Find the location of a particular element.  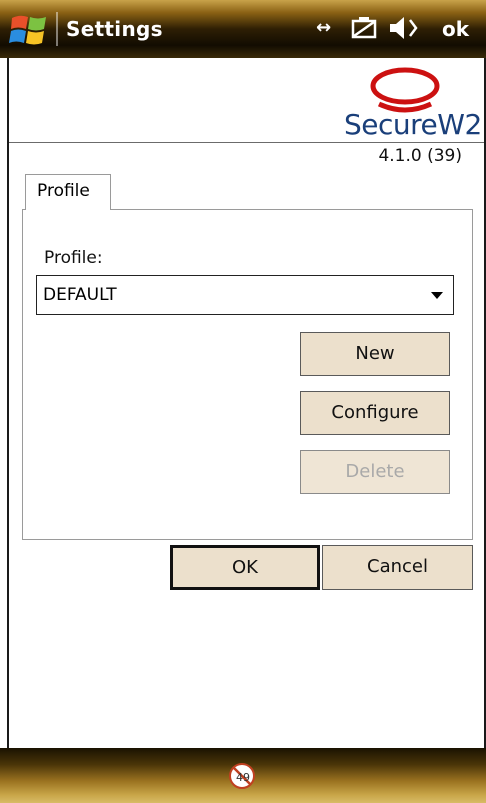

logo-banner: SecureW2 is located at coordinates (246, 100).